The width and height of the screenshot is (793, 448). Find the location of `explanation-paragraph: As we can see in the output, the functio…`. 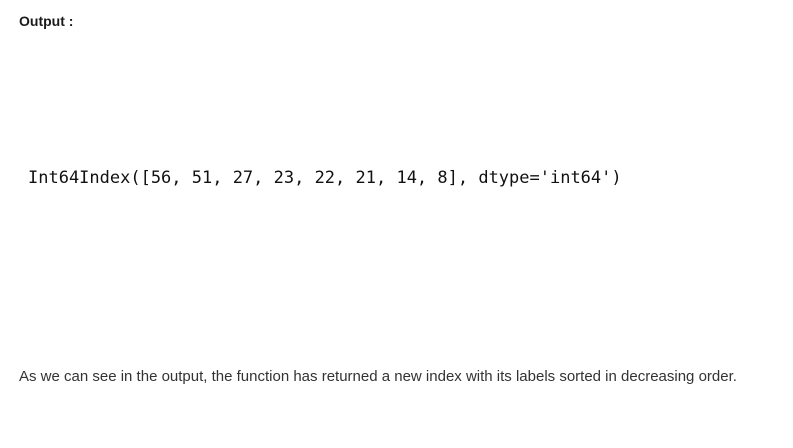

explanation-paragraph: As we can see in the output, the functio… is located at coordinates (378, 376).